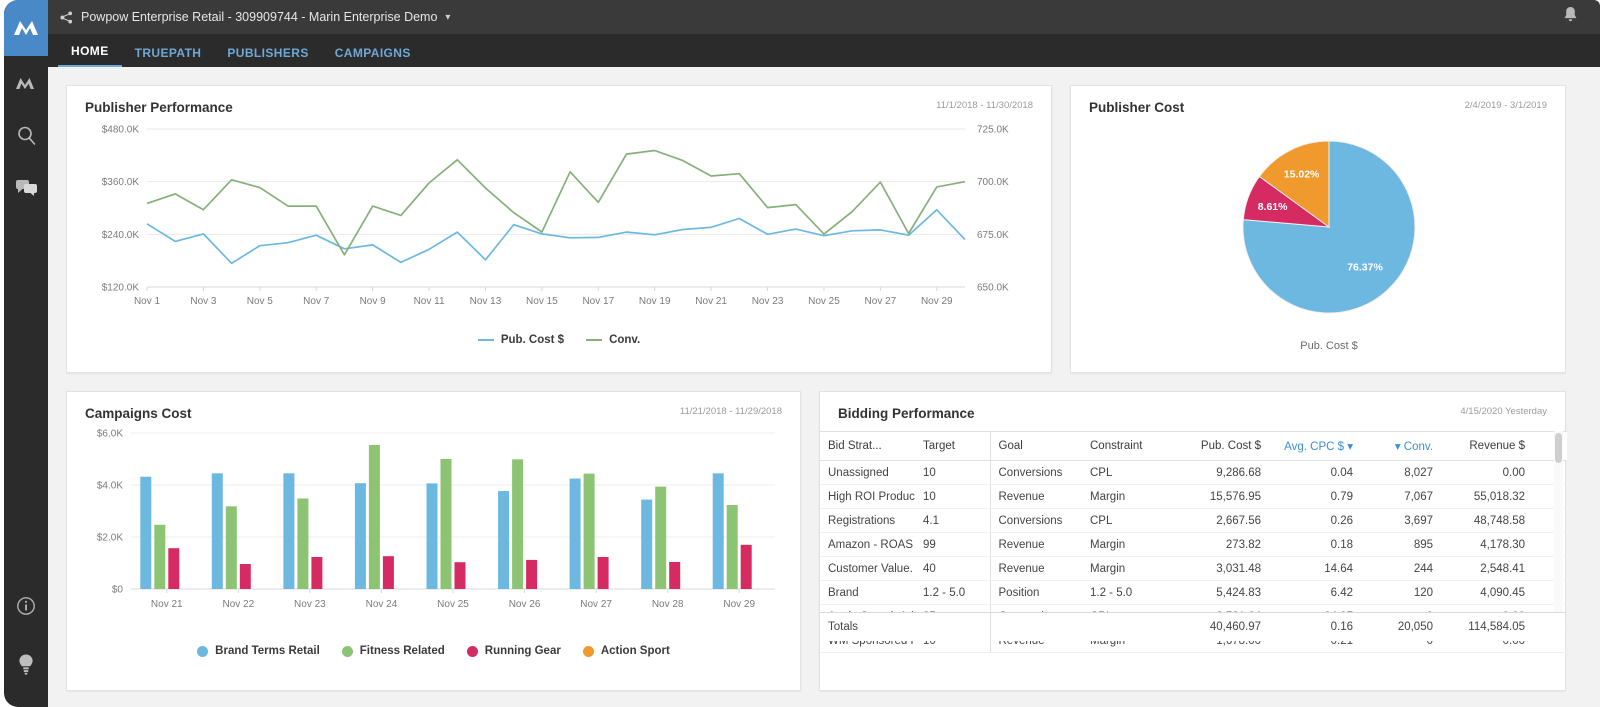 This screenshot has height=707, width=1600. I want to click on table-vertical-scrollbar, so click(1558, 529).